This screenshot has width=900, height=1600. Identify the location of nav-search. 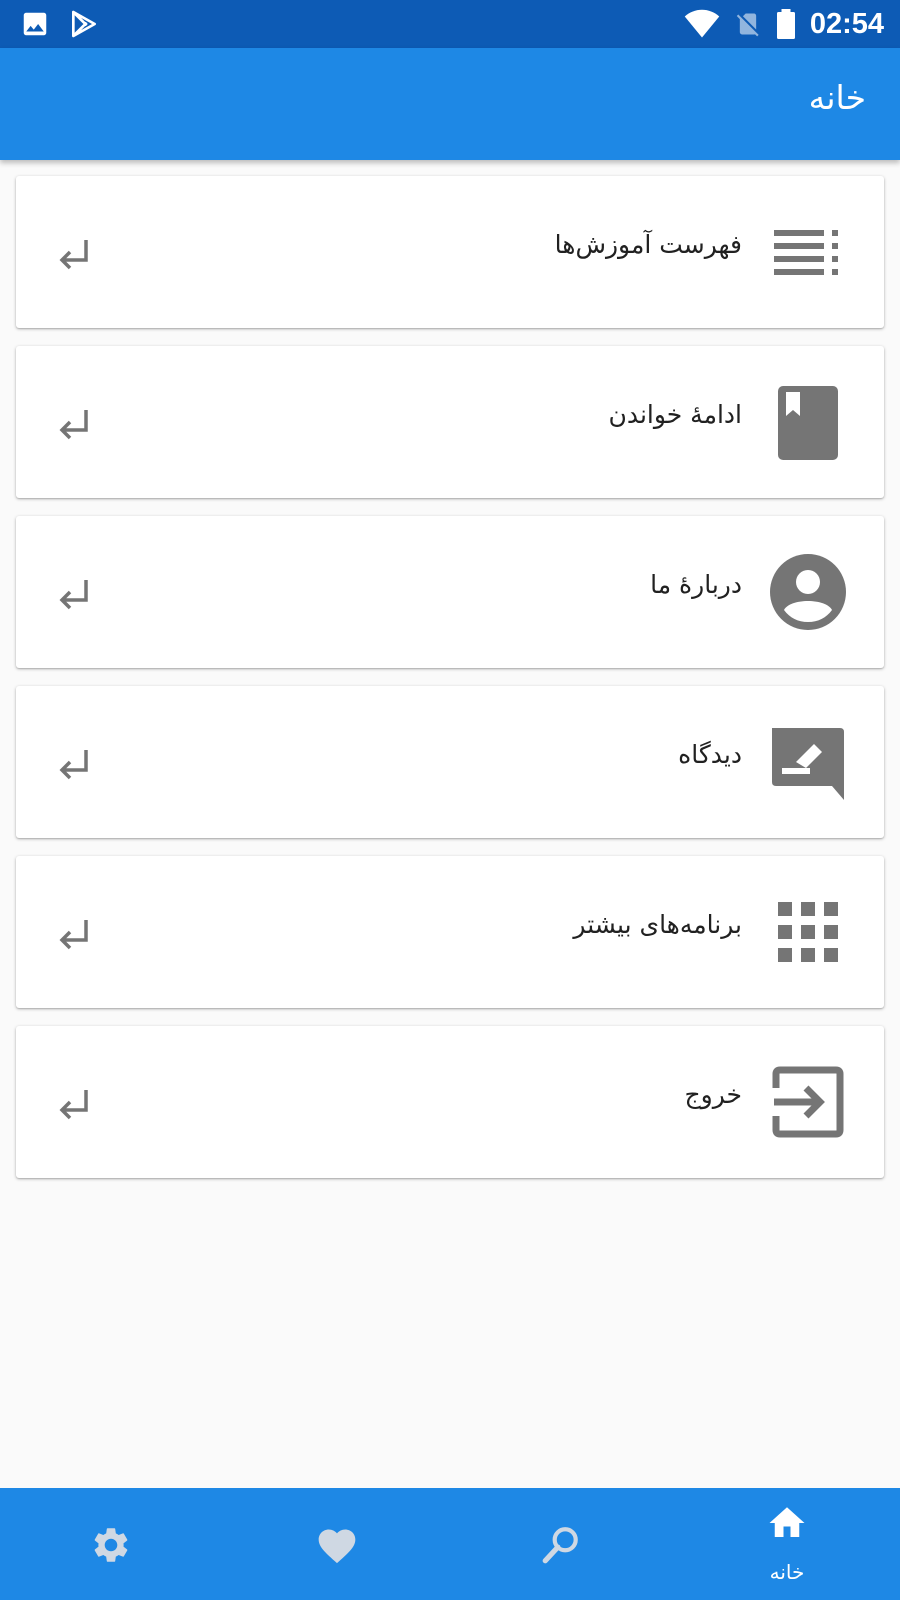
(562, 1544).